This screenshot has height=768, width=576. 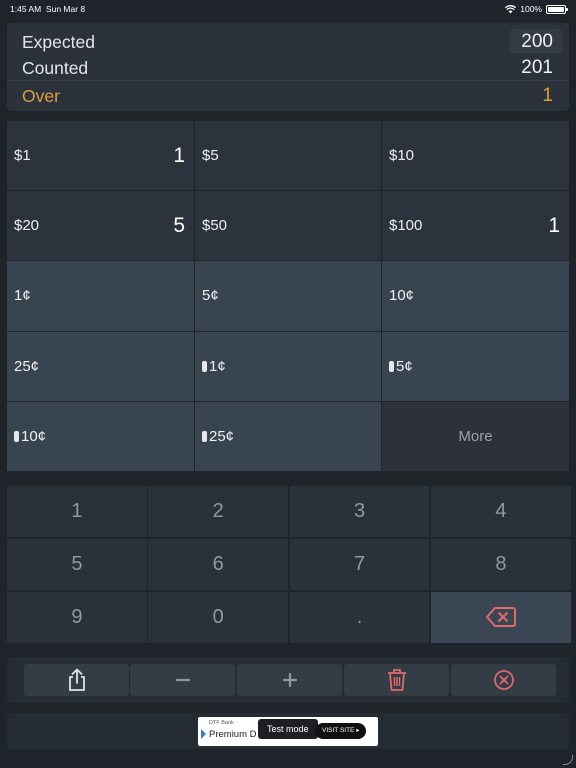 I want to click on counted-row: Counted 201, so click(x=288, y=67).